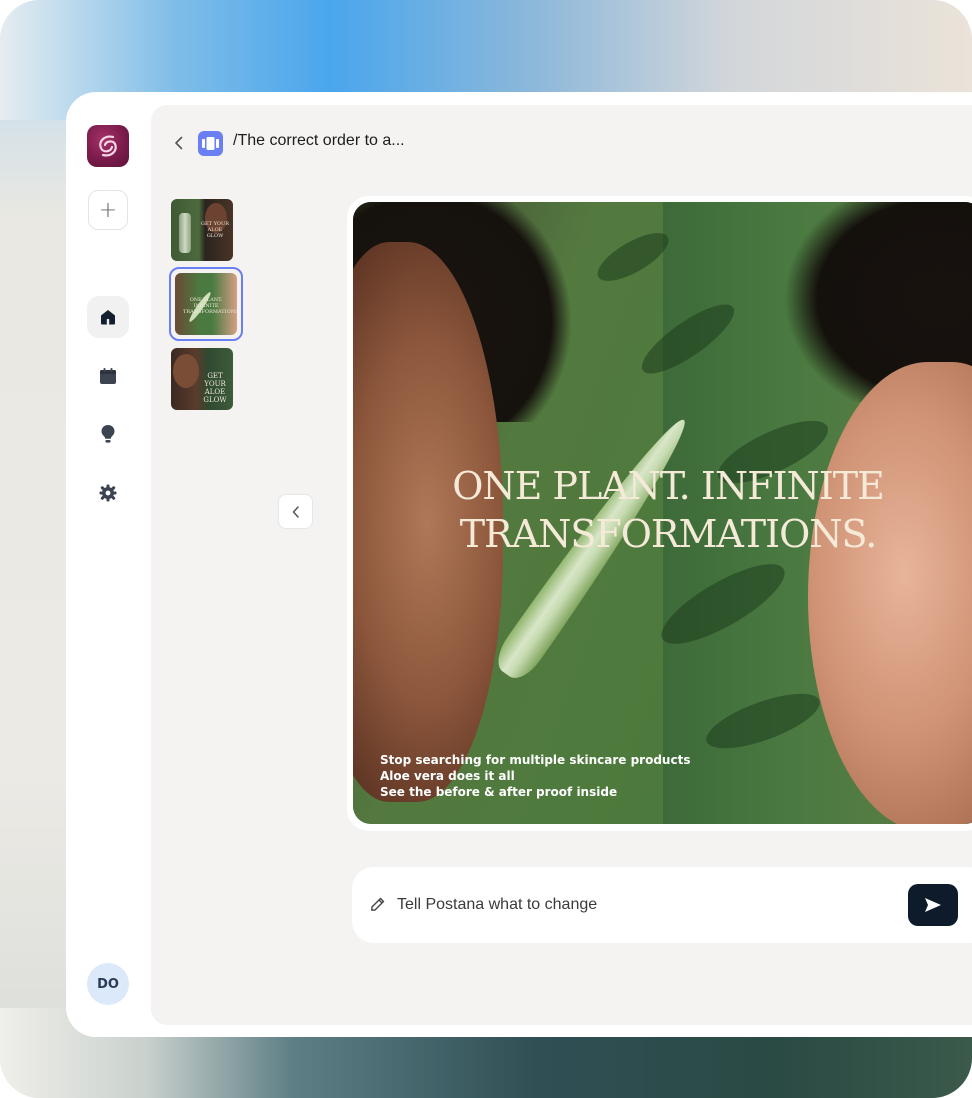 Image resolution: width=972 pixels, height=1098 pixels. I want to click on home-icon, so click(108, 317).